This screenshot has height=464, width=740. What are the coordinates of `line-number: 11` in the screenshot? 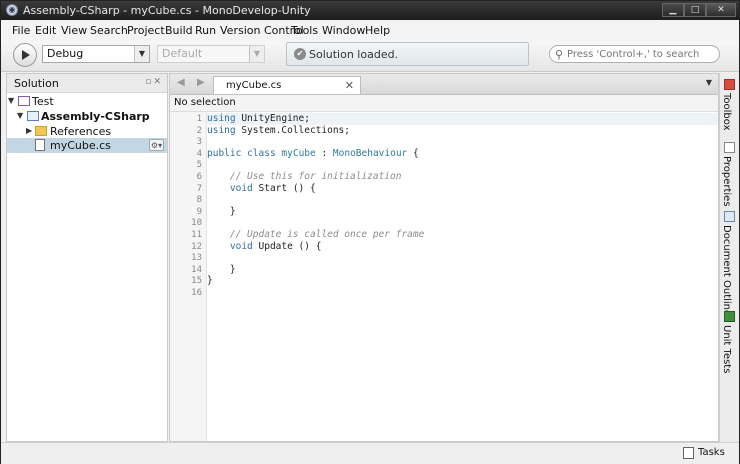 It's located at (196, 235).